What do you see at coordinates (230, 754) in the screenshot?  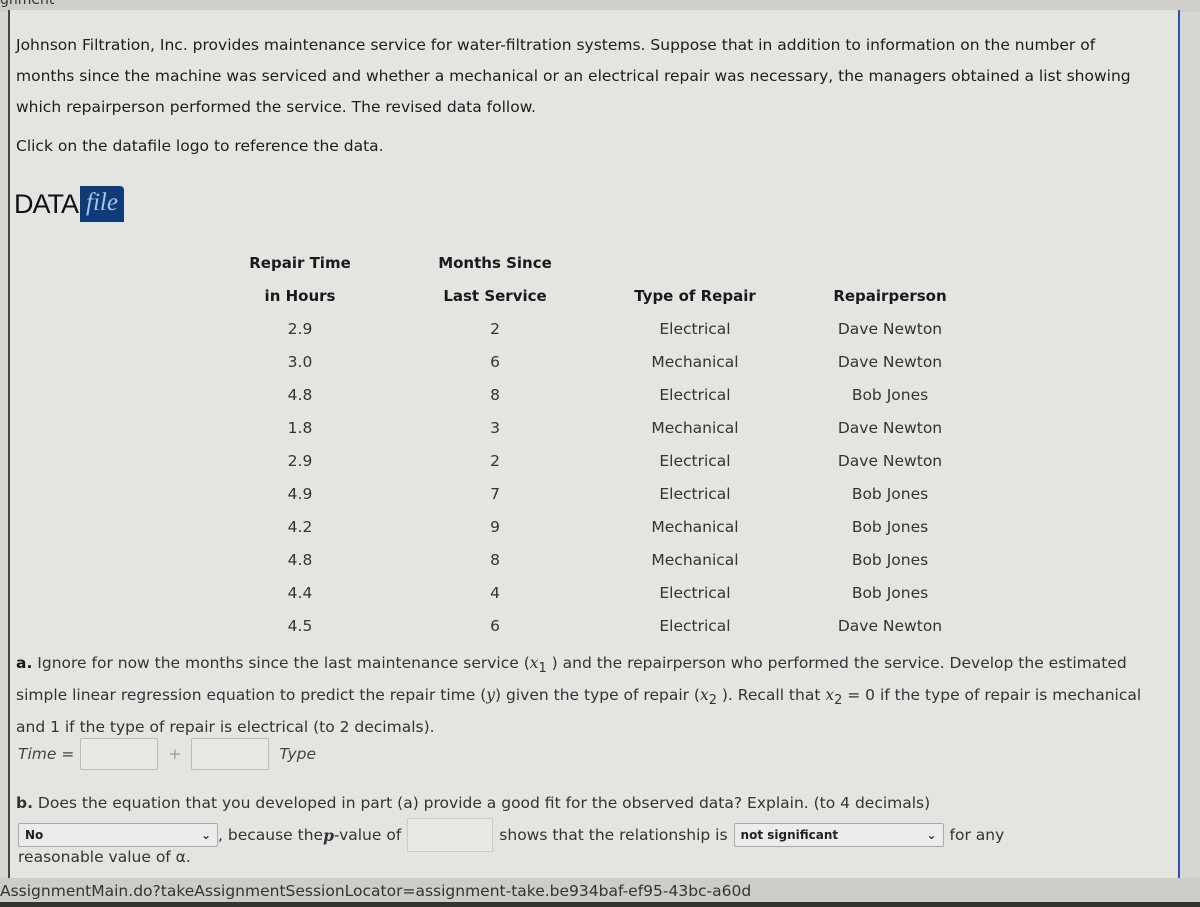 I see `slope-input` at bounding box center [230, 754].